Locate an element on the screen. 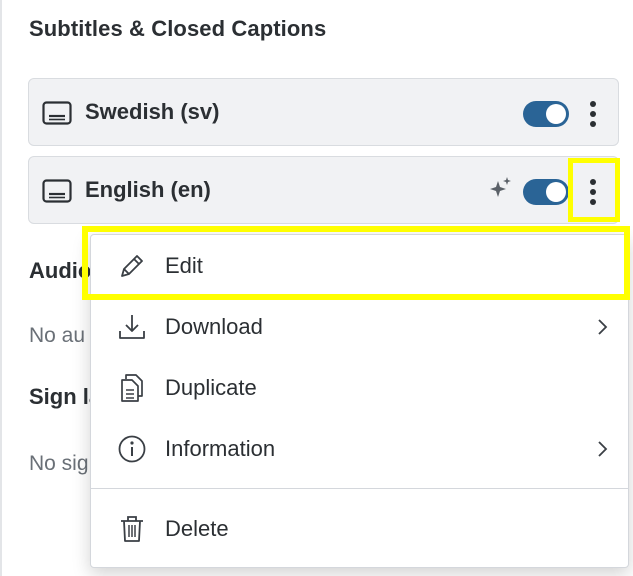 The height and width of the screenshot is (576, 633). download-icon is located at coordinates (132, 327).